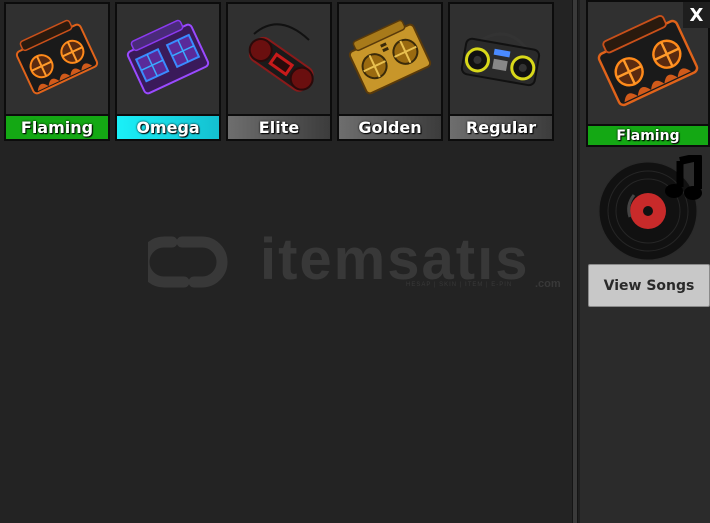 The width and height of the screenshot is (710, 523). What do you see at coordinates (168, 59) in the screenshot?
I see `boombox-omega-image` at bounding box center [168, 59].